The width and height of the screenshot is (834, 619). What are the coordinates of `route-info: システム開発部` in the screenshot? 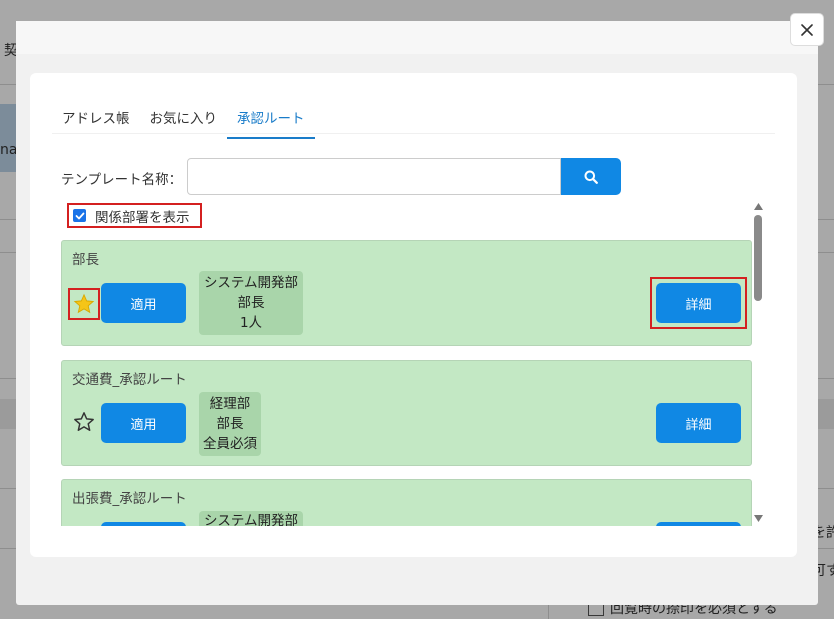 It's located at (251, 518).